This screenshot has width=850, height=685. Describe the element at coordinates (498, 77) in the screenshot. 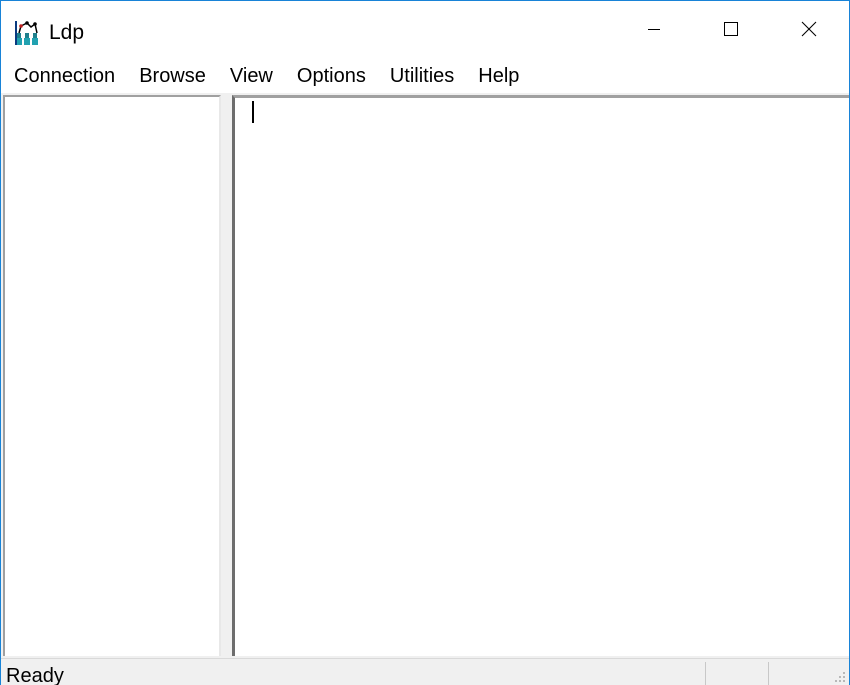

I see `menu-help: Help` at that location.